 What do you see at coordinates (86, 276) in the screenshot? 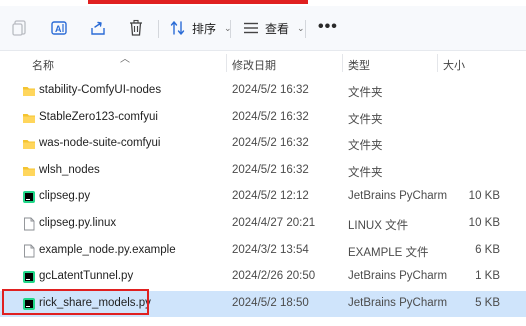
I see `file-name: gcLatentTunnel.py` at bounding box center [86, 276].